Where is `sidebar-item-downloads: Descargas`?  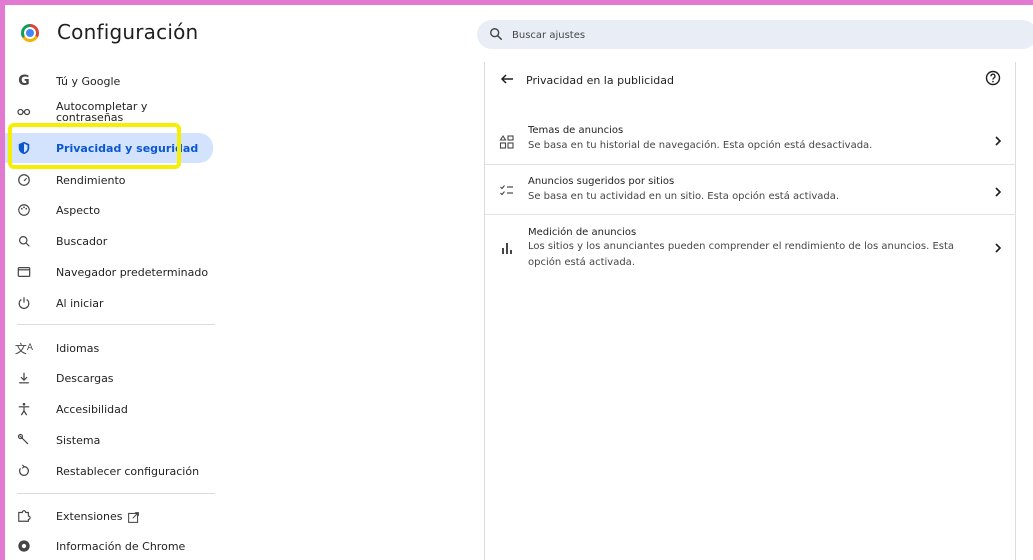 sidebar-item-downloads: Descargas is located at coordinates (109, 378).